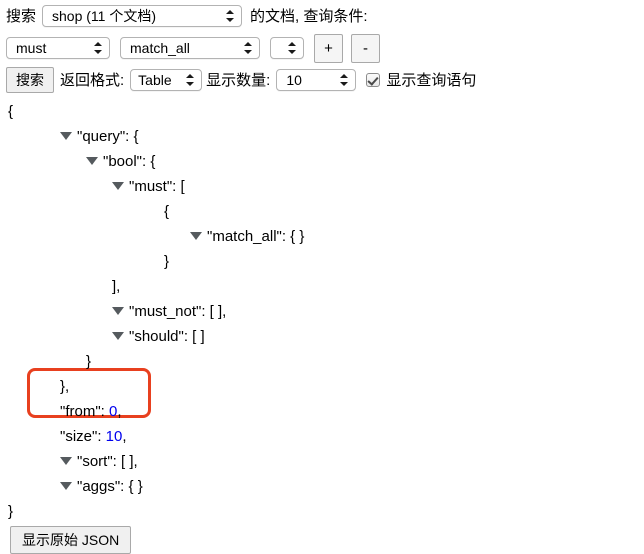 The height and width of the screenshot is (554, 644). Describe the element at coordinates (326, 461) in the screenshot. I see `json-line: "sort": [ ],` at that location.